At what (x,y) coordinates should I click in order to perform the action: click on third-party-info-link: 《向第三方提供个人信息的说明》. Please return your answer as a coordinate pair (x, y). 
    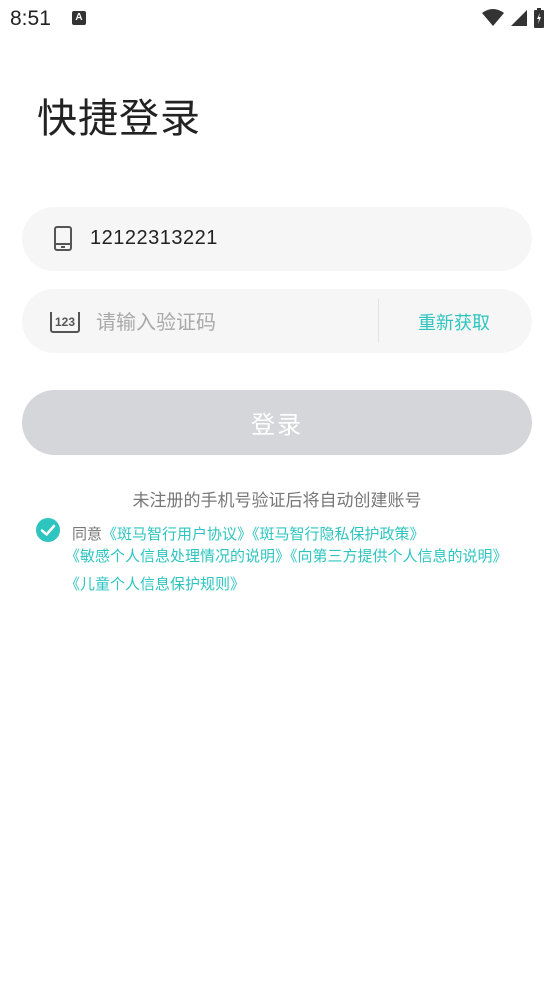
    Looking at the image, I should click on (399, 556).